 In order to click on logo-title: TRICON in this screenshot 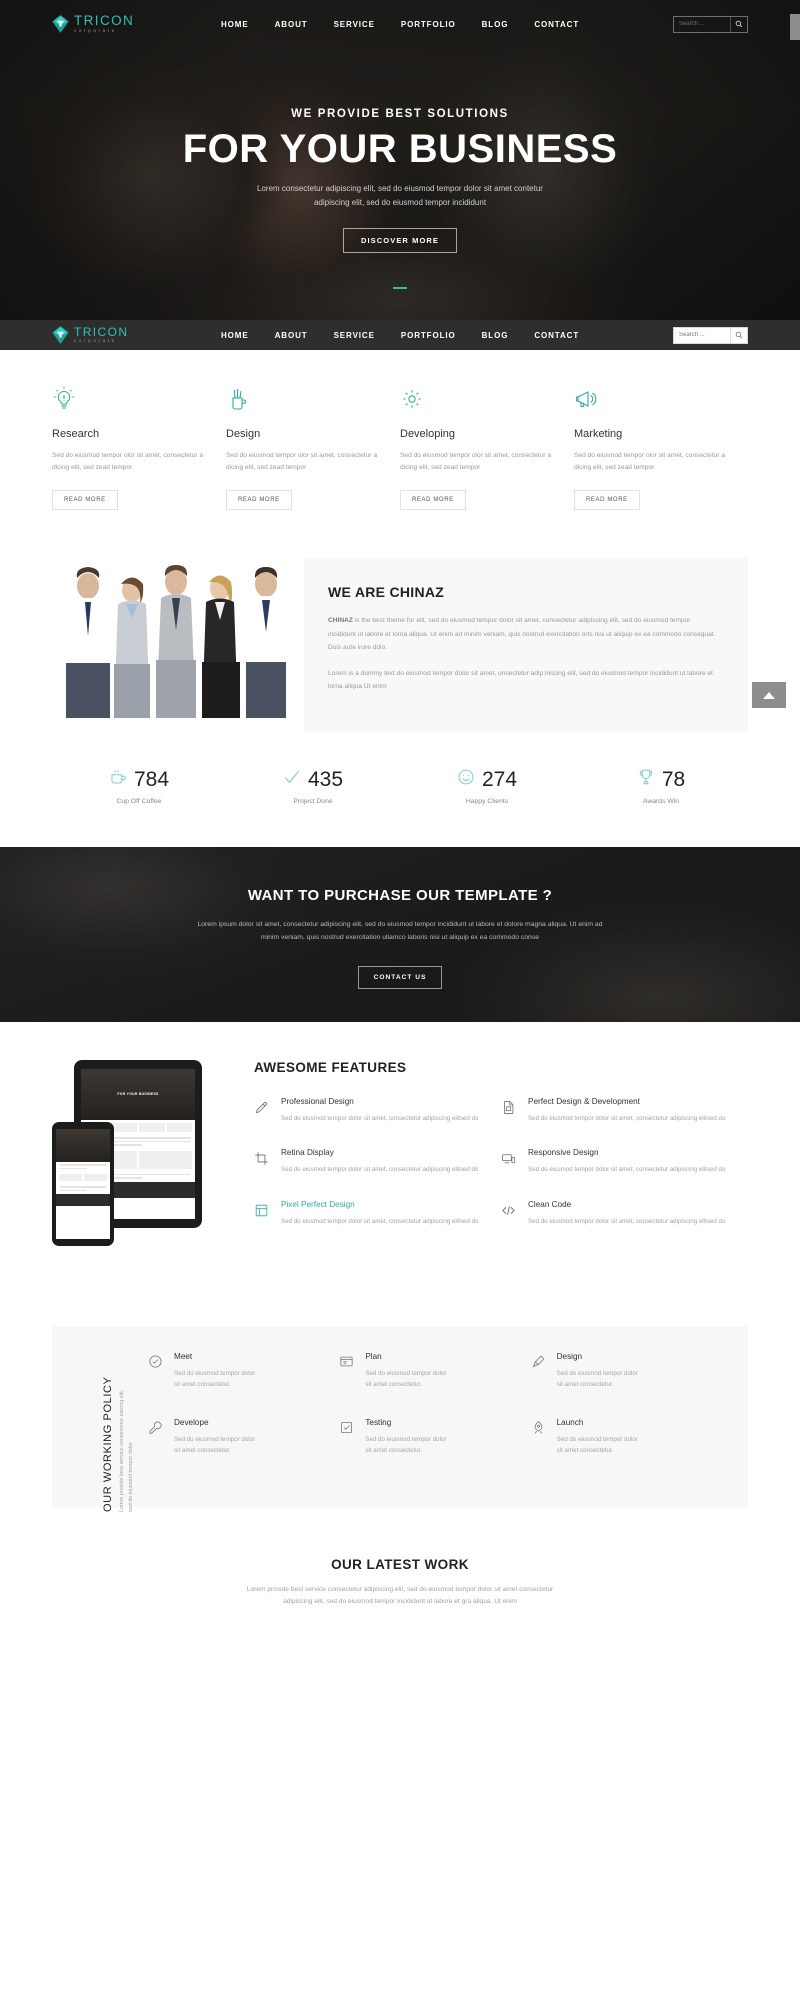, I will do `click(104, 21)`.